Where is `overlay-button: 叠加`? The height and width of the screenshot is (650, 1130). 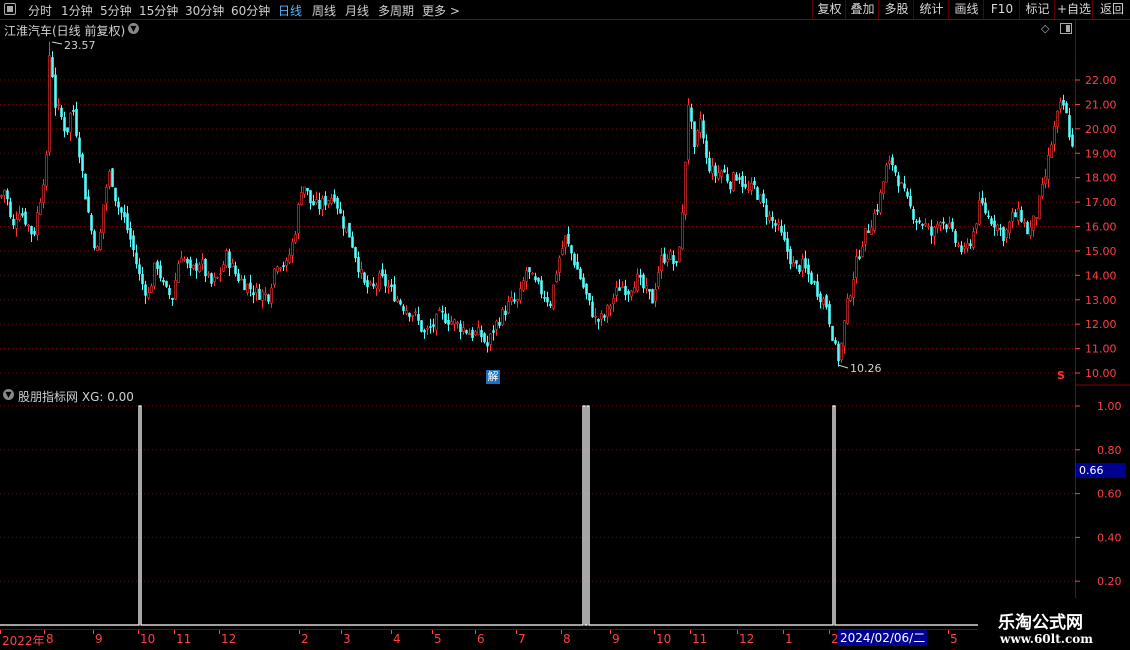
overlay-button: 叠加 is located at coordinates (862, 9).